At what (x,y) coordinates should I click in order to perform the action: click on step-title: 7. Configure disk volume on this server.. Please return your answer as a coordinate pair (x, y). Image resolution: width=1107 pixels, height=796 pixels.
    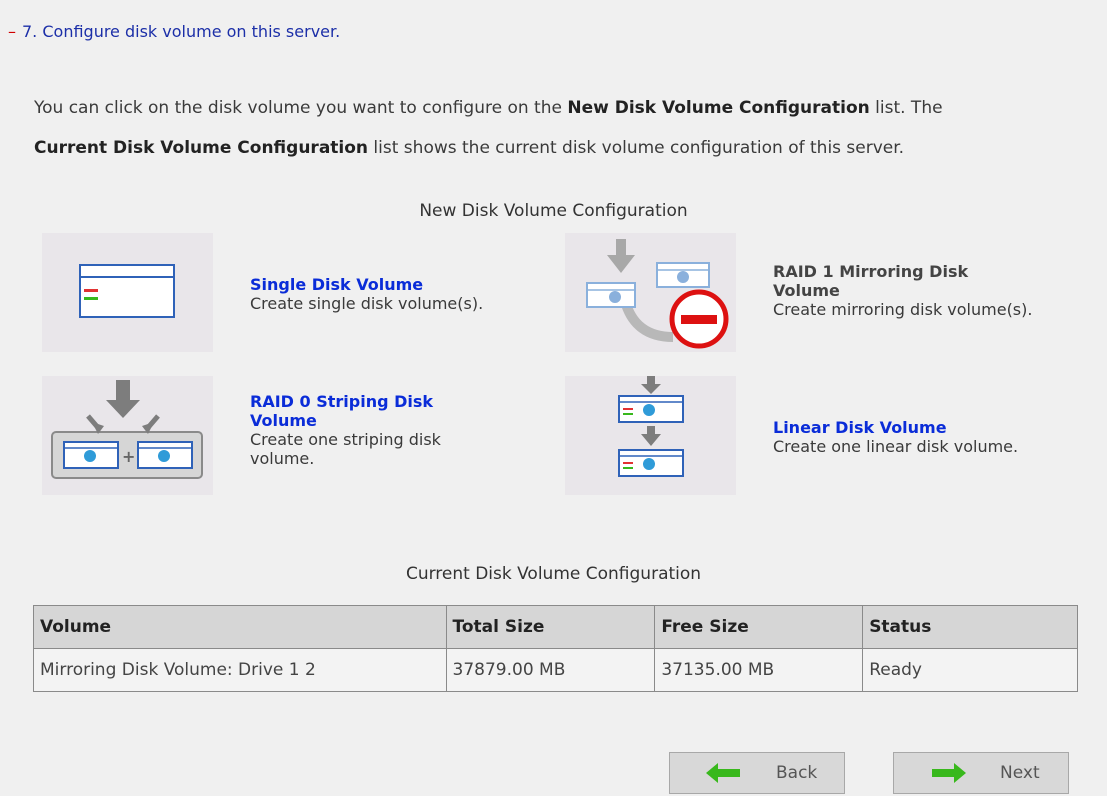
    Looking at the image, I should click on (181, 31).